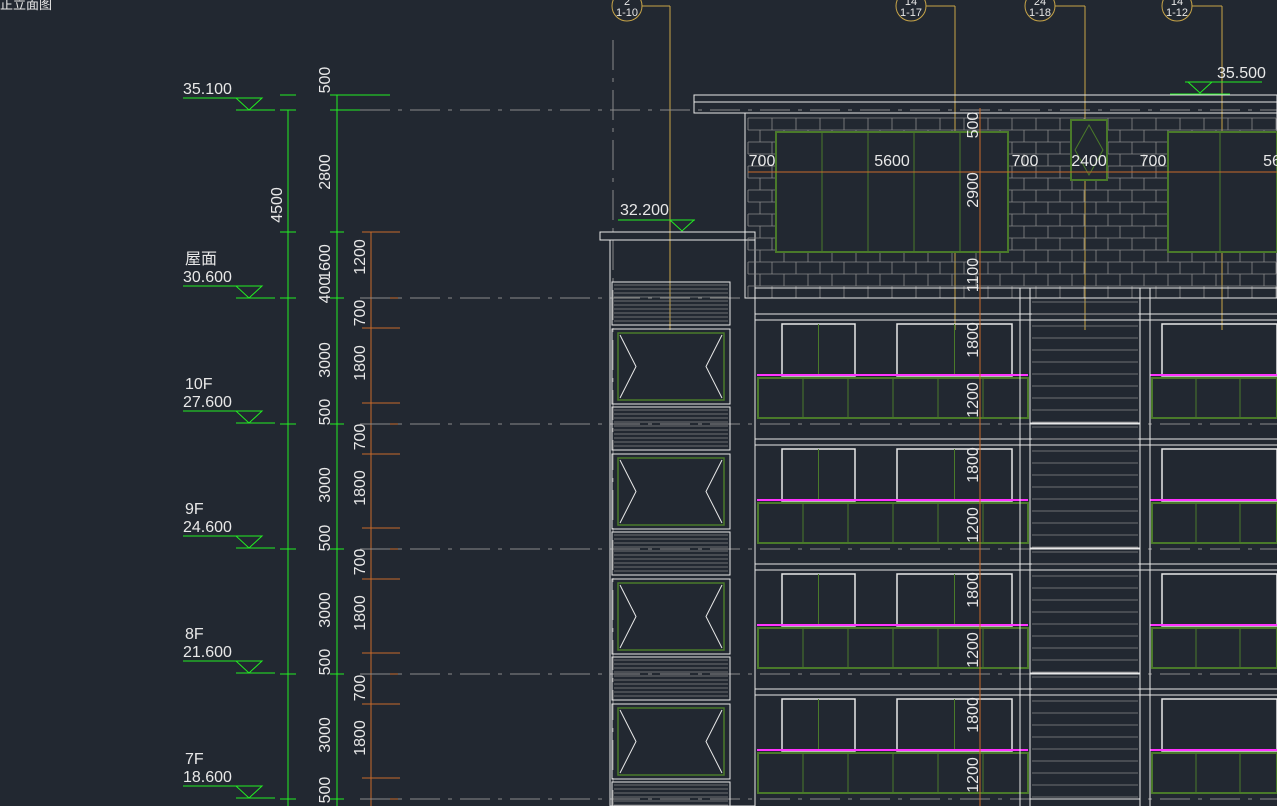 This screenshot has height=806, width=1277. I want to click on axis-label-bottom: 1-12, so click(1177, 13).